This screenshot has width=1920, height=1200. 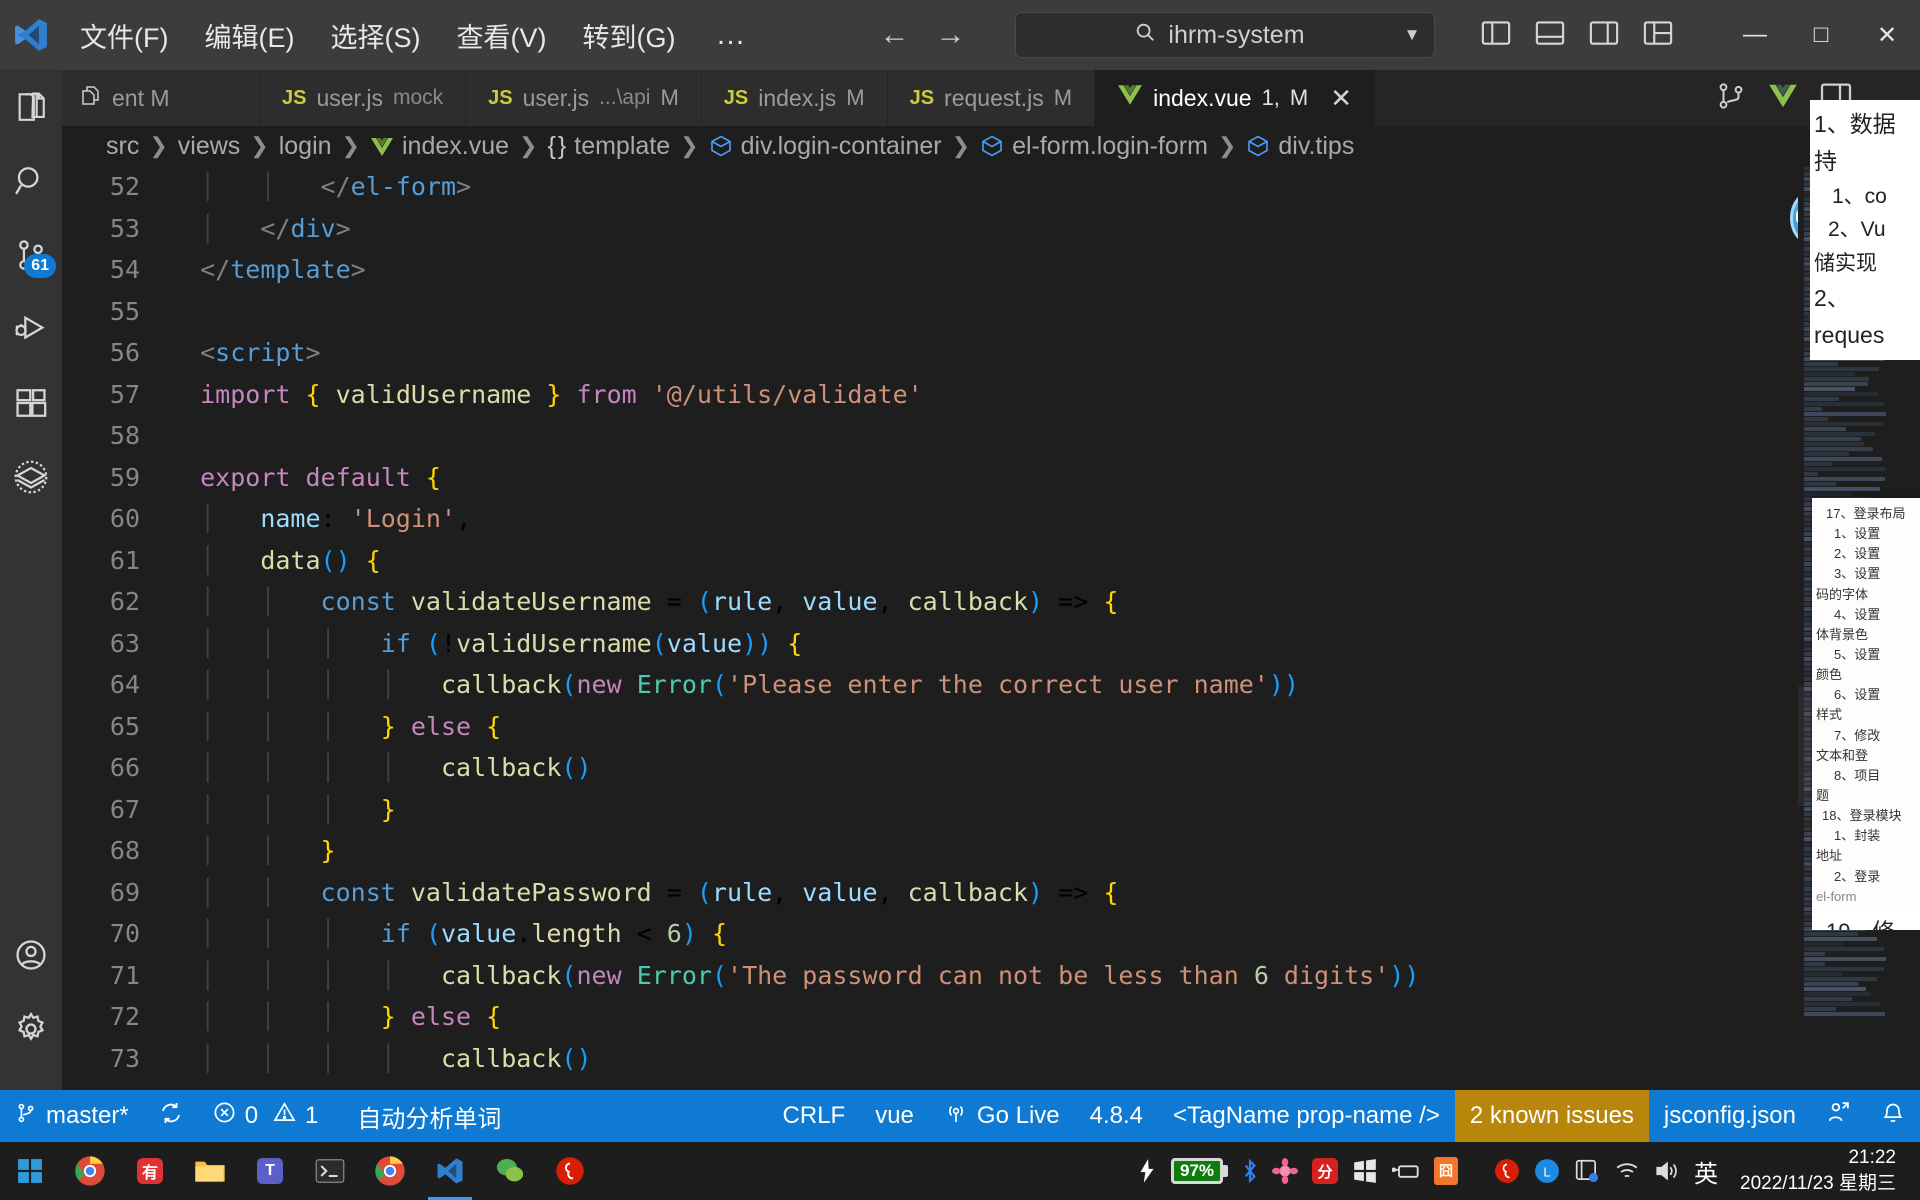 I want to click on tab-user-js-api: JS user.js ...\api M, so click(x=584, y=98).